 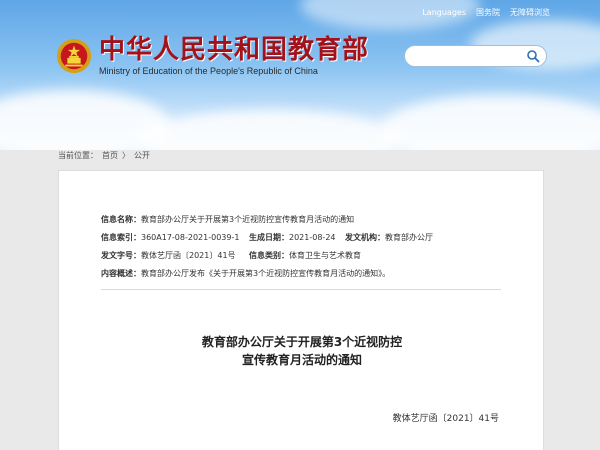 What do you see at coordinates (409, 237) in the screenshot?
I see `issuer-value: 教育部办公厅` at bounding box center [409, 237].